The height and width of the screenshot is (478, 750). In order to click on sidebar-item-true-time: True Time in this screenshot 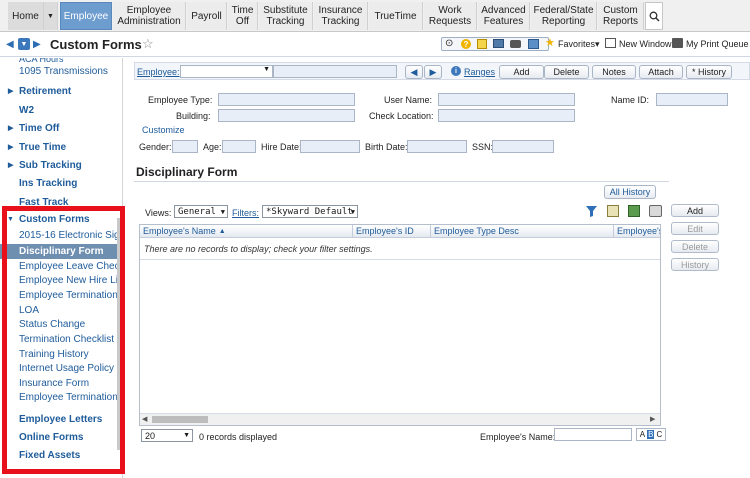, I will do `click(58, 147)`.